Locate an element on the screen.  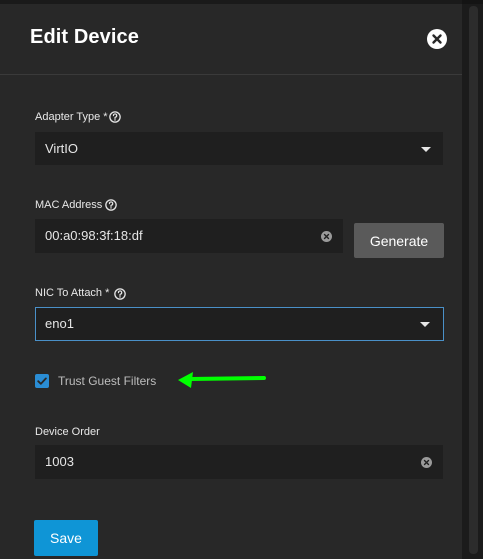
adapter-type-value: VirtIO is located at coordinates (61, 148).